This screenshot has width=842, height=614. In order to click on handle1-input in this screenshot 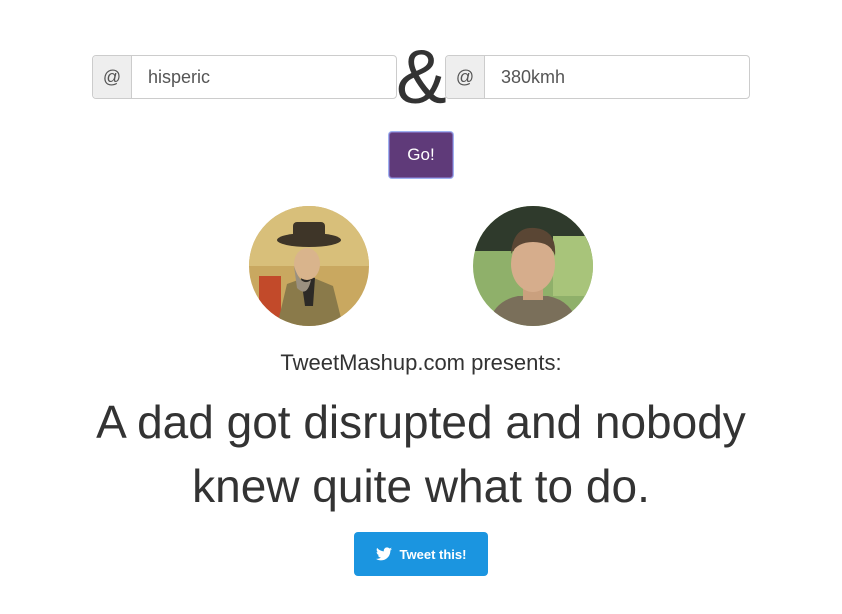, I will do `click(264, 77)`.